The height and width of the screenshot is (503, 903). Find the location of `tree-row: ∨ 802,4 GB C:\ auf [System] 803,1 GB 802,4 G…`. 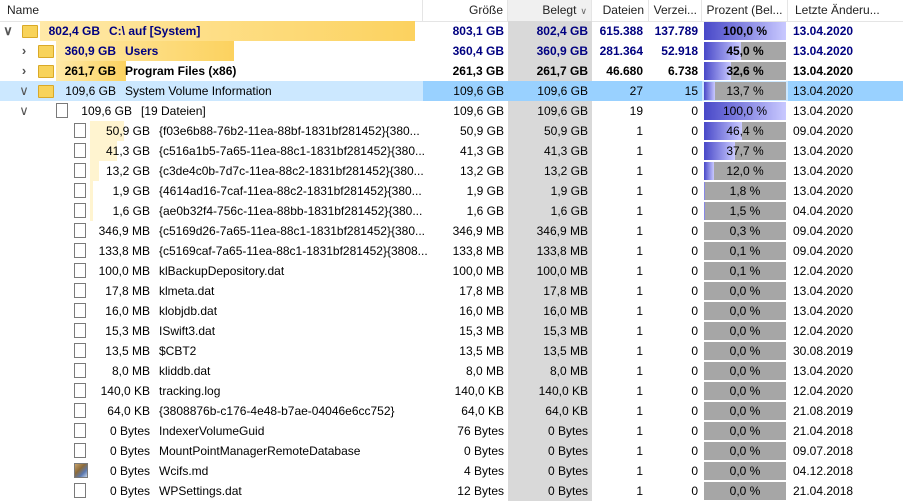

tree-row: ∨ 802,4 GB C:\ auf [System] 803,1 GB 802,4 G… is located at coordinates (451, 31).